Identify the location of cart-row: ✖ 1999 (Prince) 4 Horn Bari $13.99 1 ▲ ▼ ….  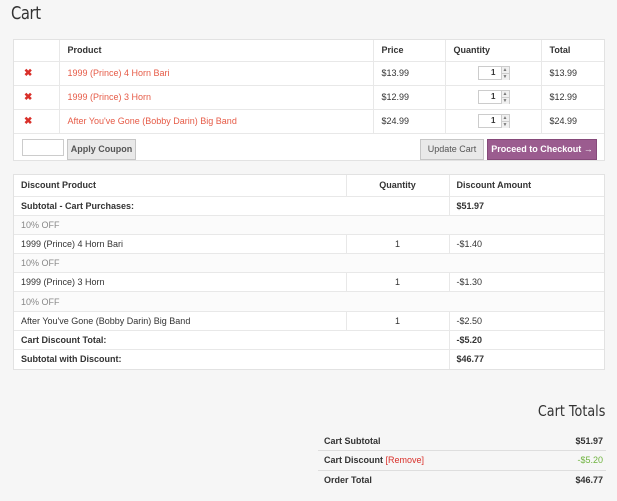
(309, 73).